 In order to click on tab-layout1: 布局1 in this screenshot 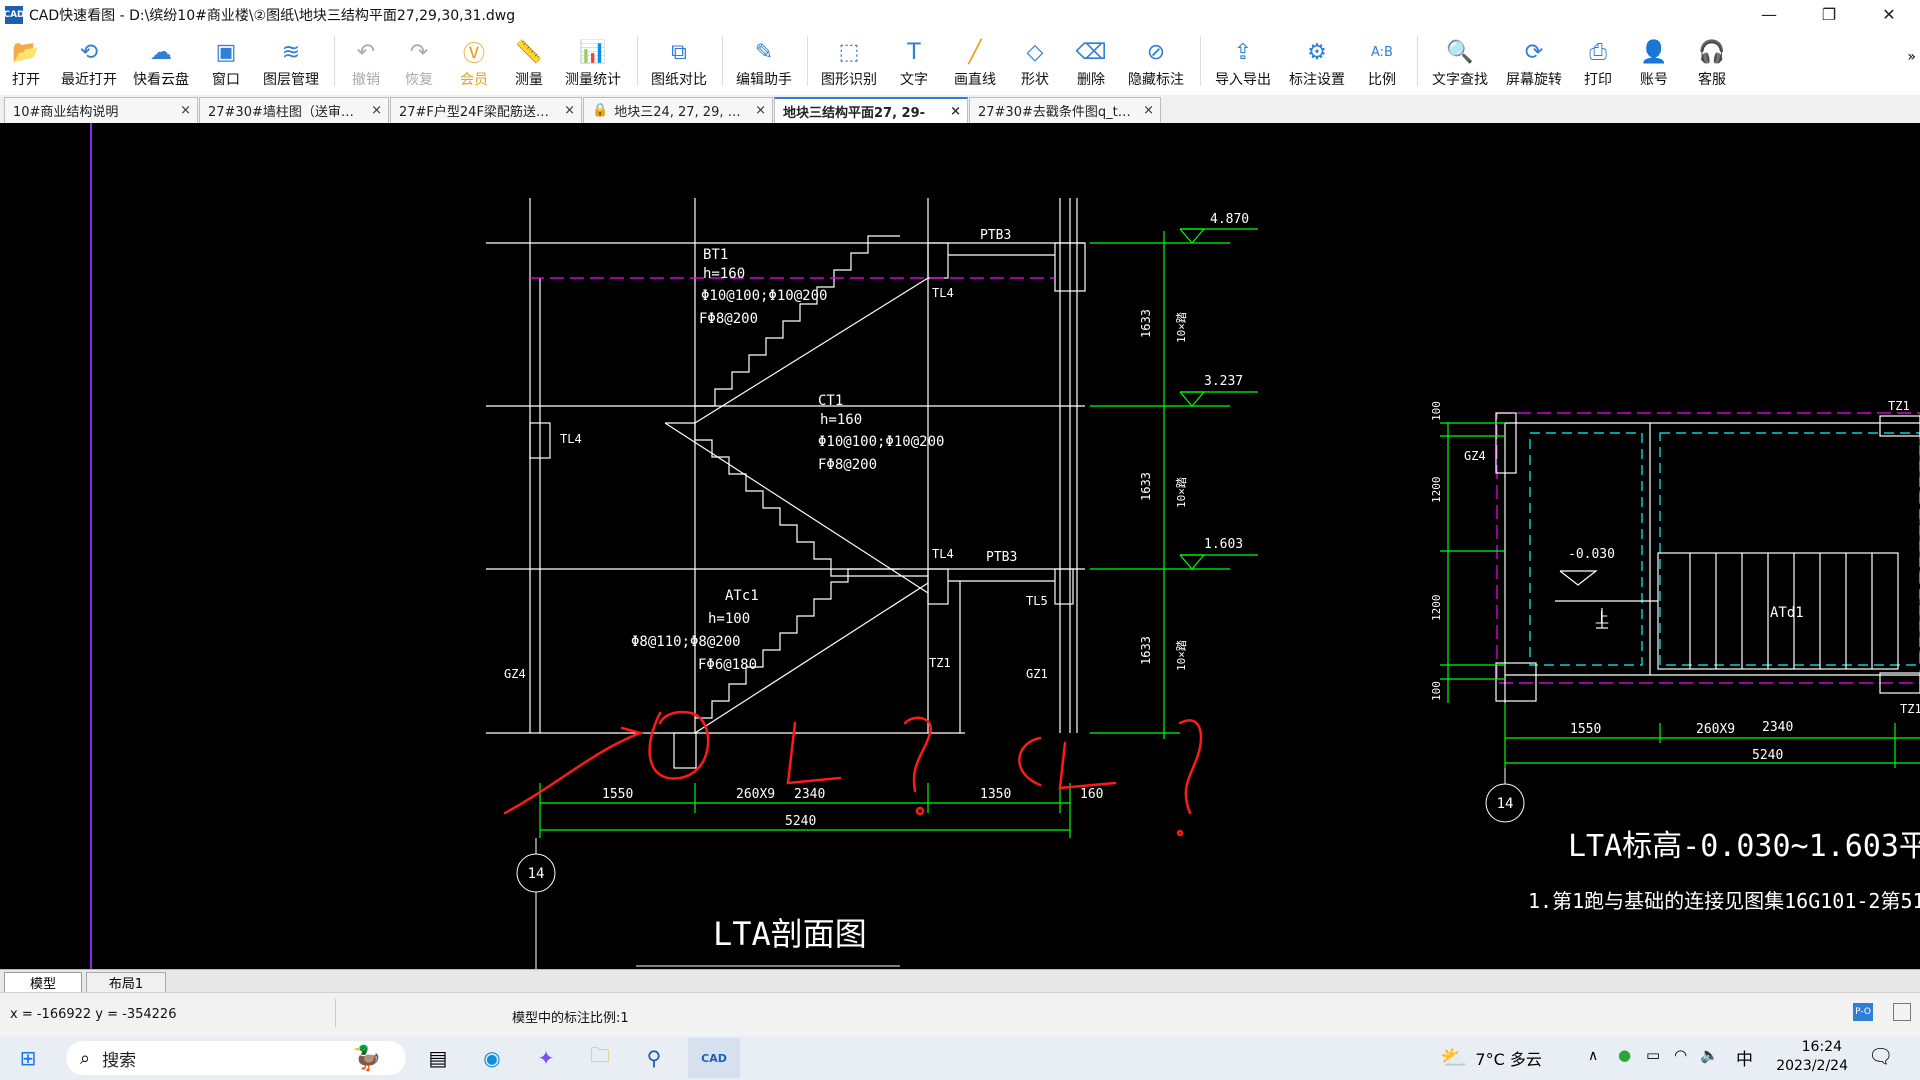, I will do `click(126, 982)`.